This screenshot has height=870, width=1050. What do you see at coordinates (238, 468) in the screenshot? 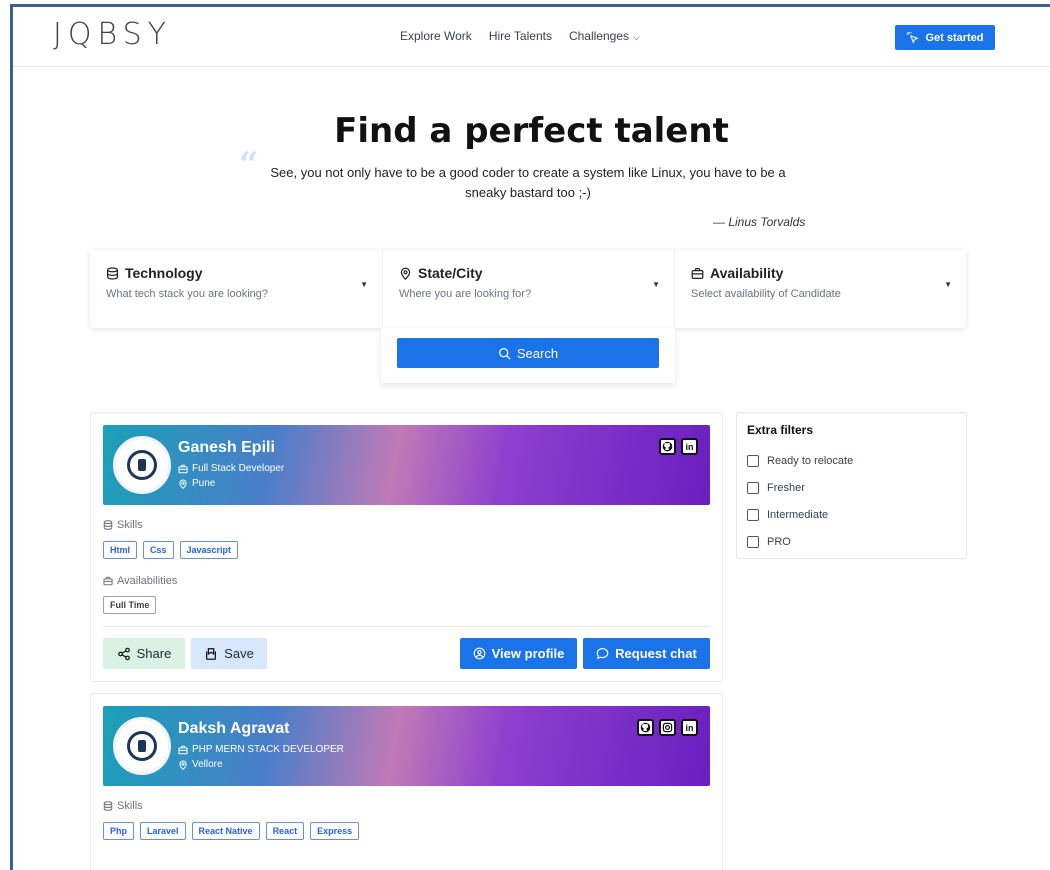
I see `candidate-role-text: Full Stack Developer` at bounding box center [238, 468].